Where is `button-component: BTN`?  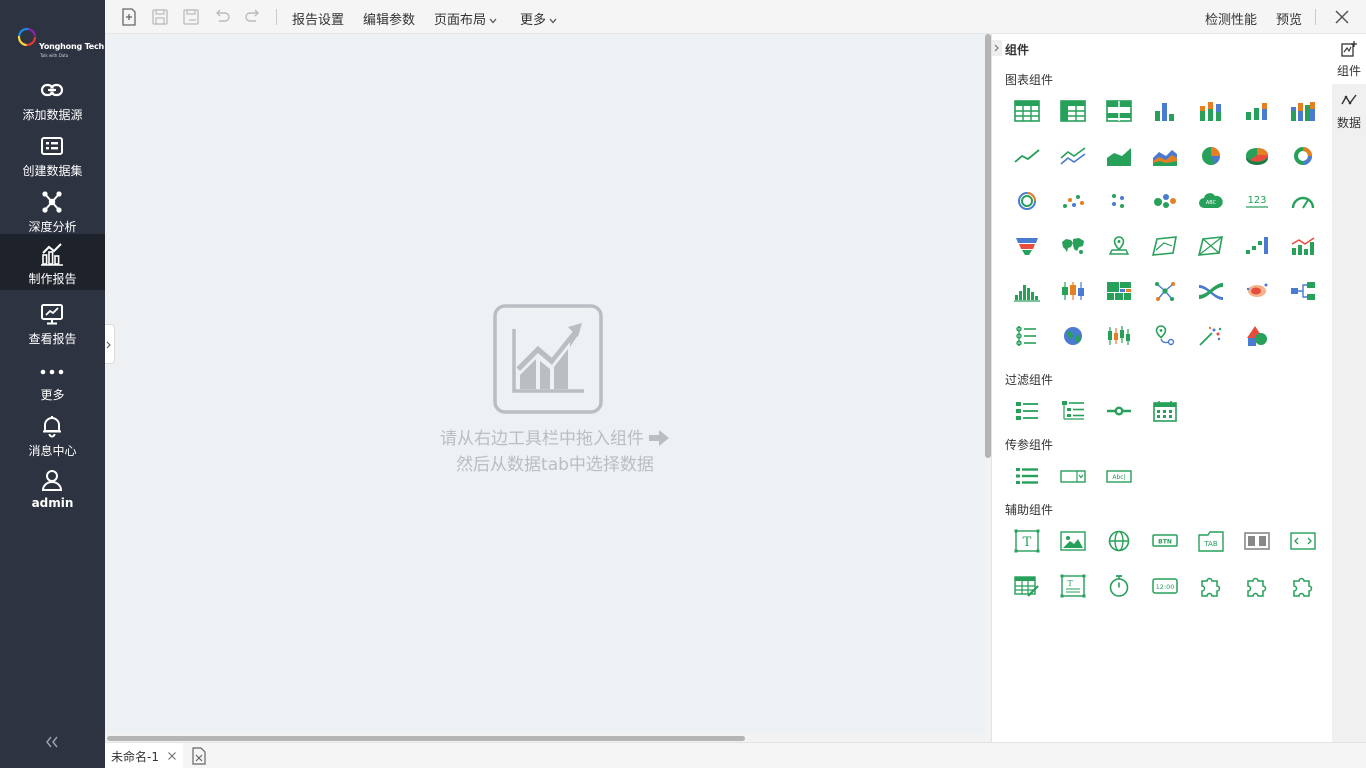
button-component: BTN is located at coordinates (1164, 541).